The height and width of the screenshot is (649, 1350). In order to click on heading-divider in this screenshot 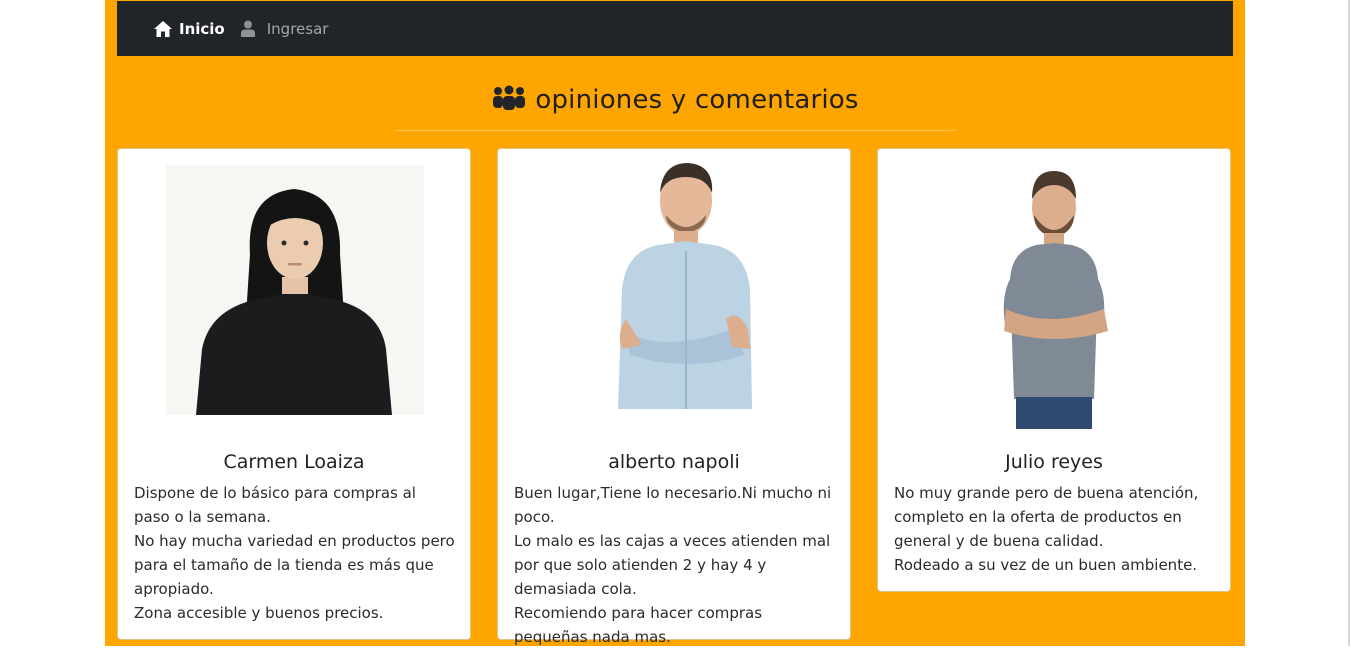, I will do `click(675, 130)`.